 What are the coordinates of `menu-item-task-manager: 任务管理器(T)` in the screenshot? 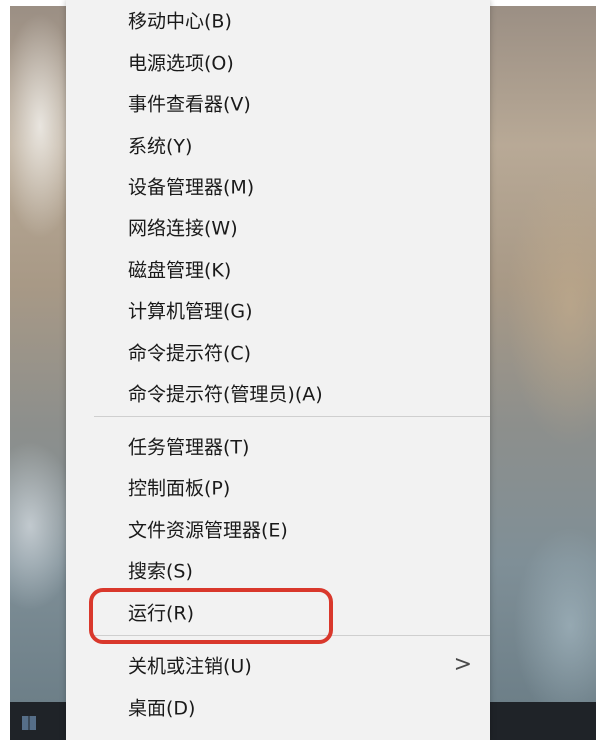 It's located at (278, 446).